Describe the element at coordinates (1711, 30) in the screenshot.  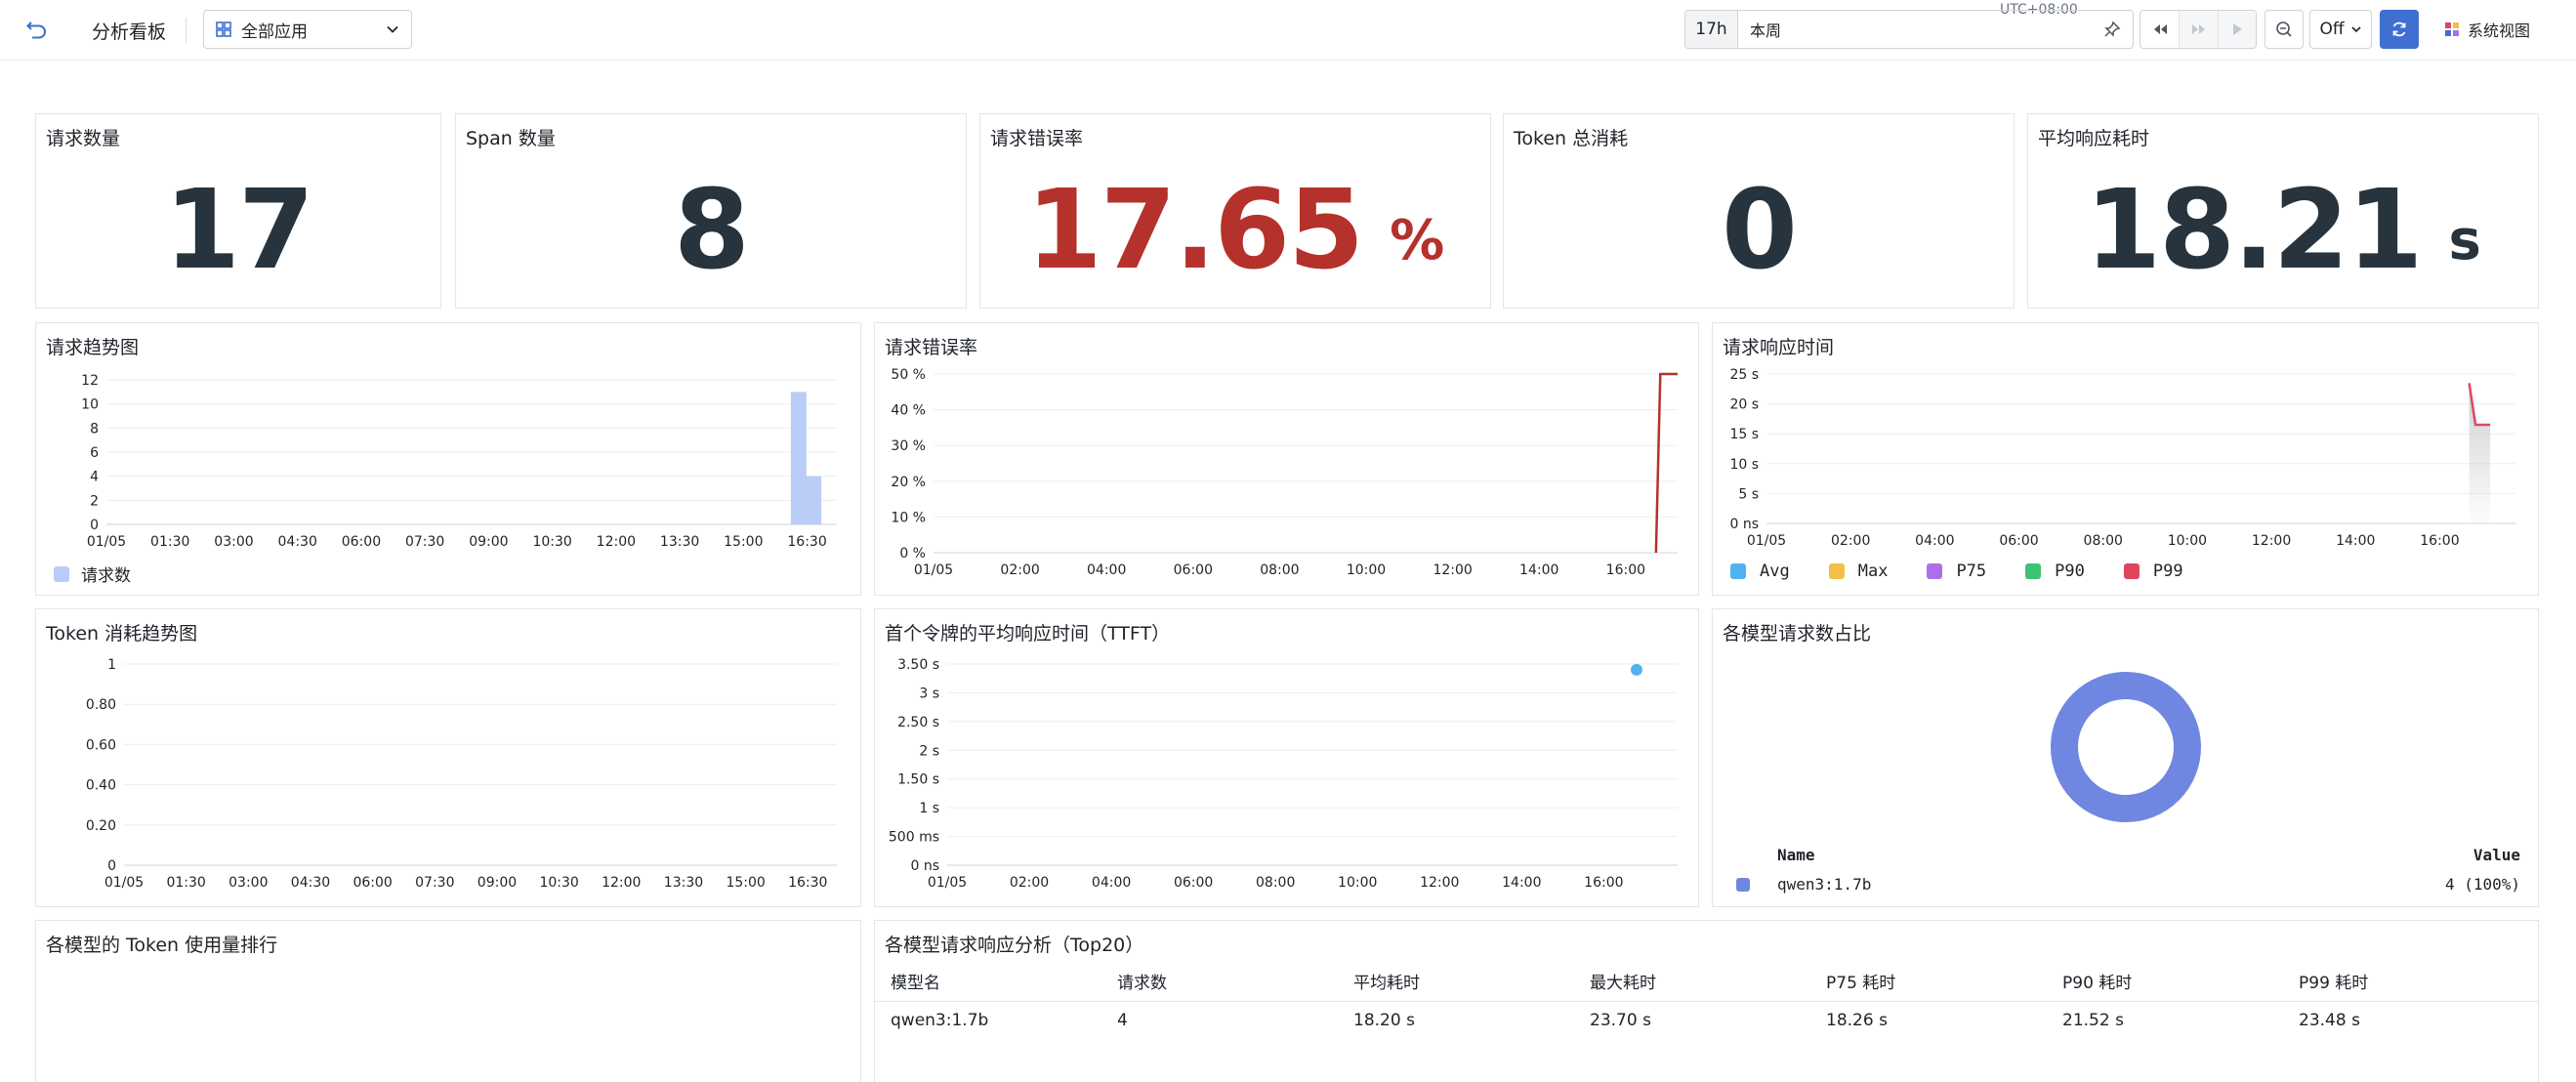
I see `time-duration: 17h` at that location.